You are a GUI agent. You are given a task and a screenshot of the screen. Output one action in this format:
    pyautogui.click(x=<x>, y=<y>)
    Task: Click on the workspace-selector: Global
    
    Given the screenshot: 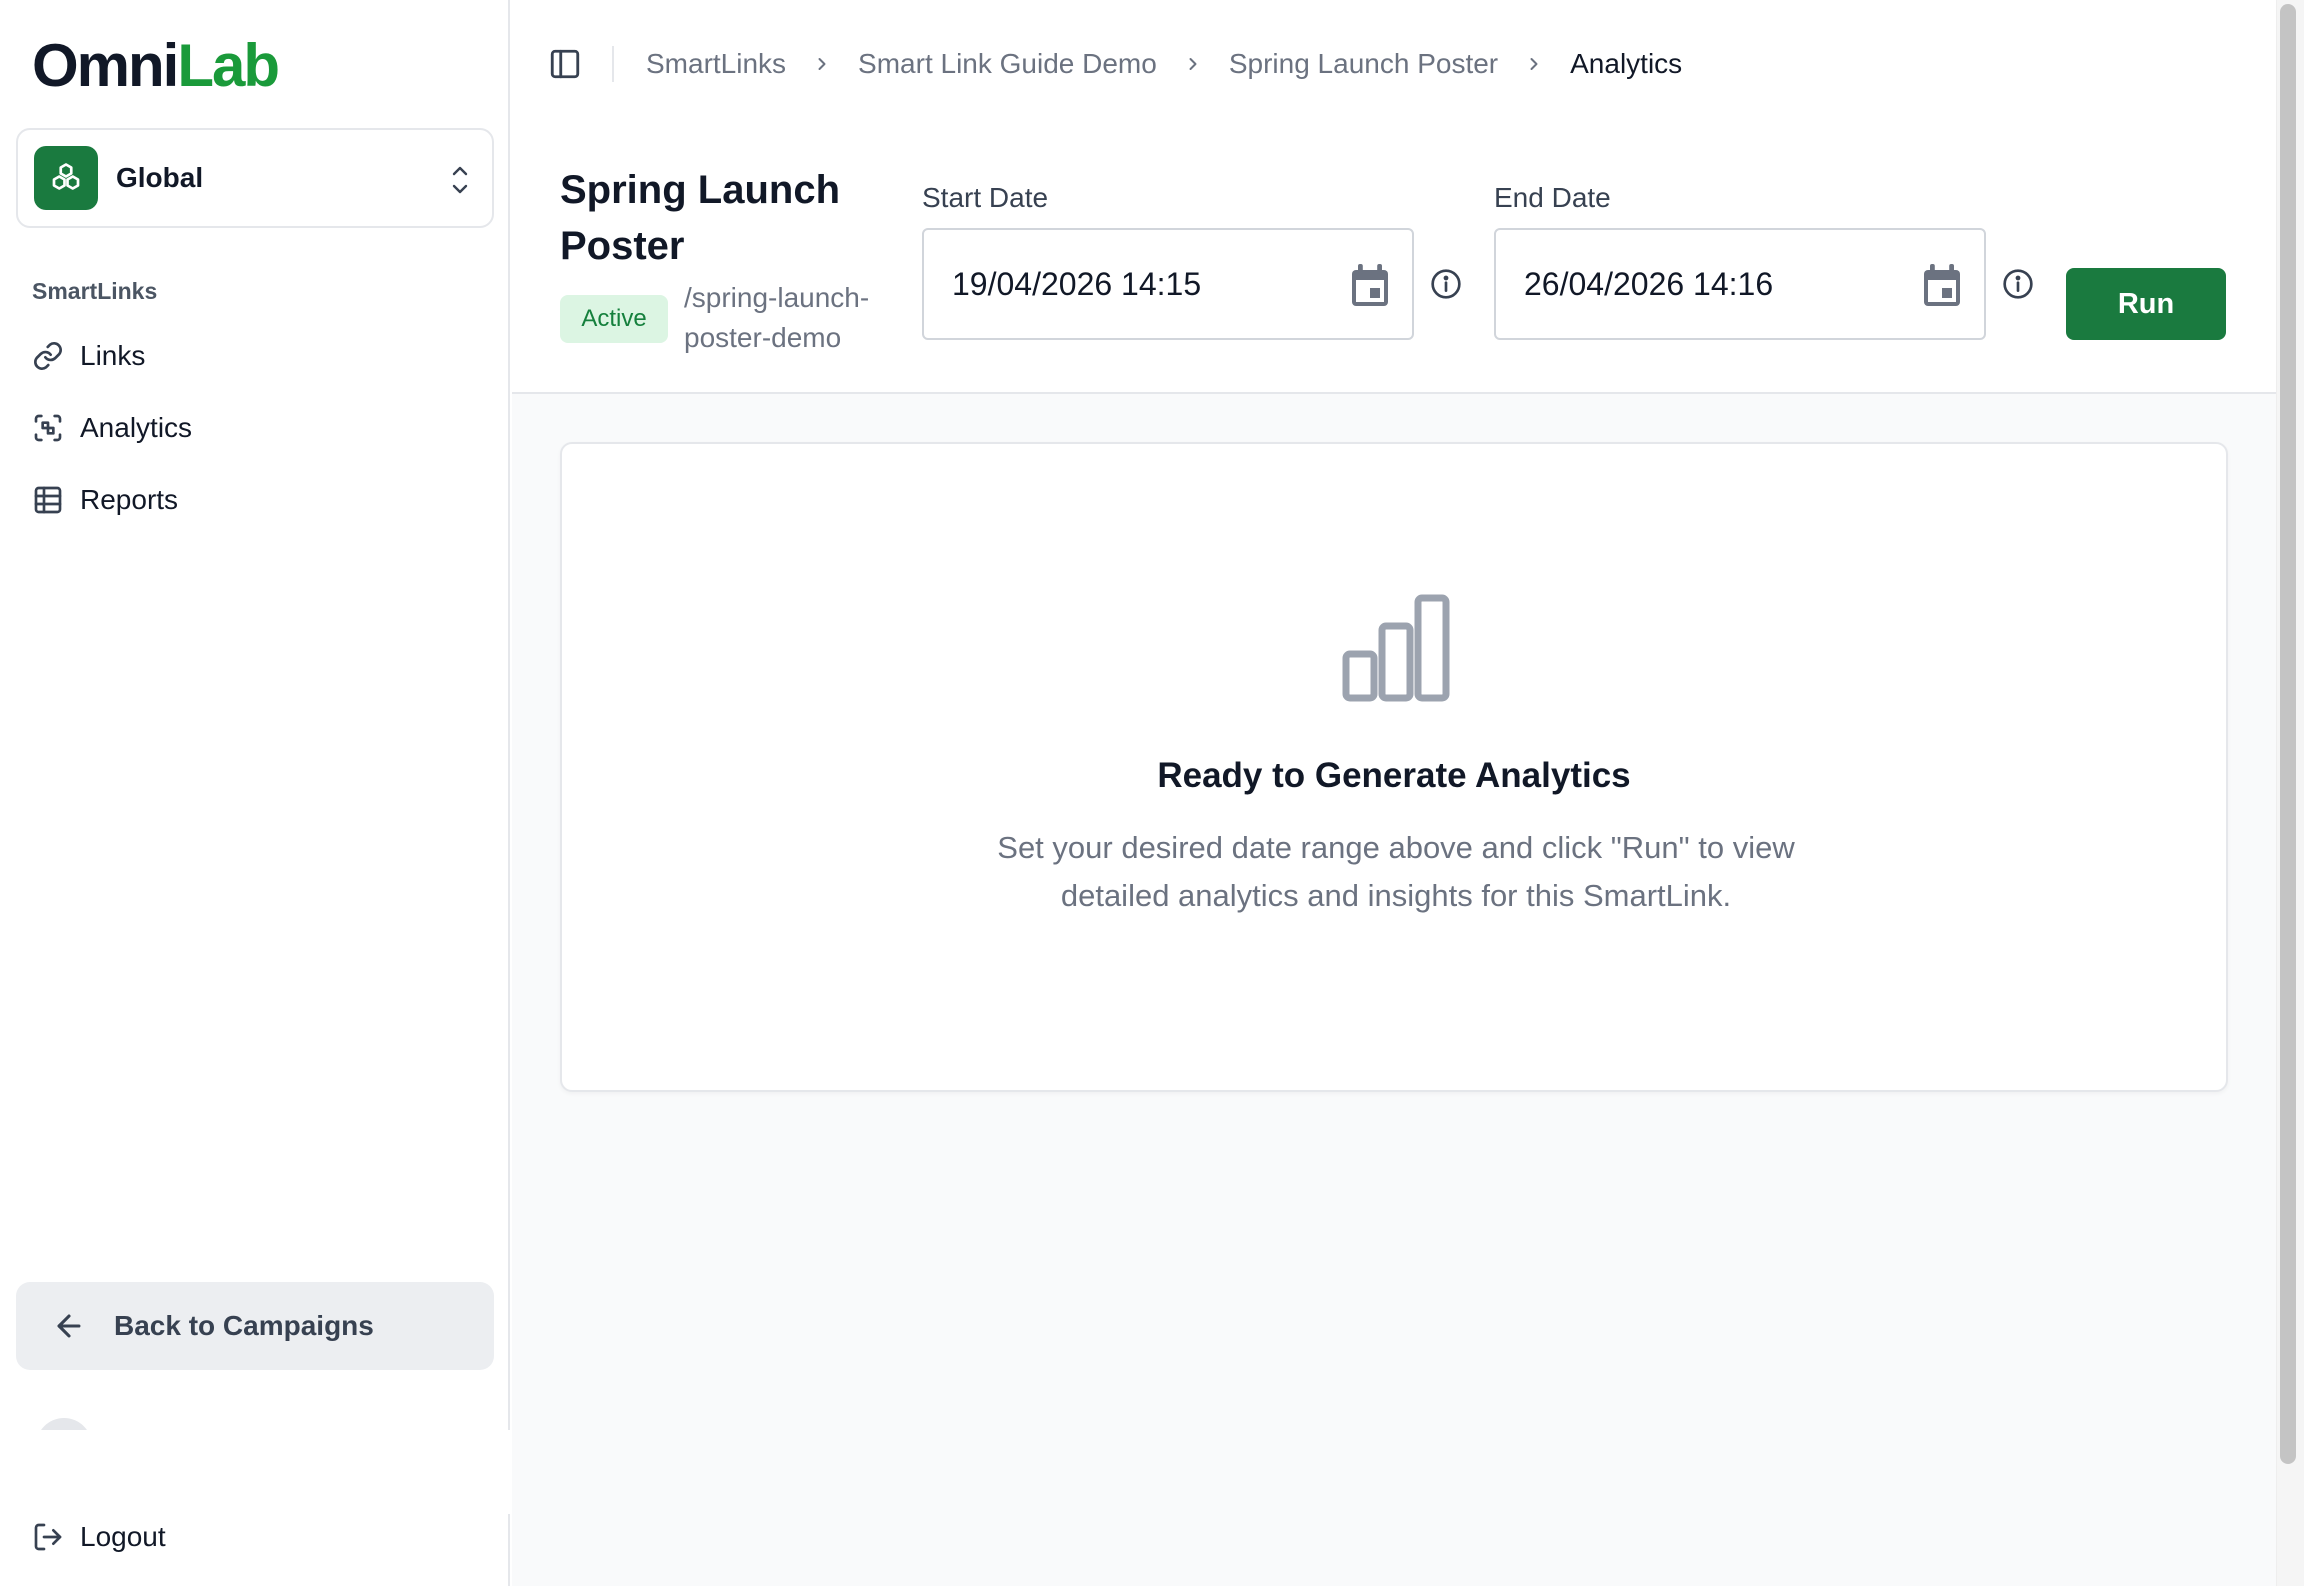 What is the action you would take?
    pyautogui.click(x=255, y=178)
    